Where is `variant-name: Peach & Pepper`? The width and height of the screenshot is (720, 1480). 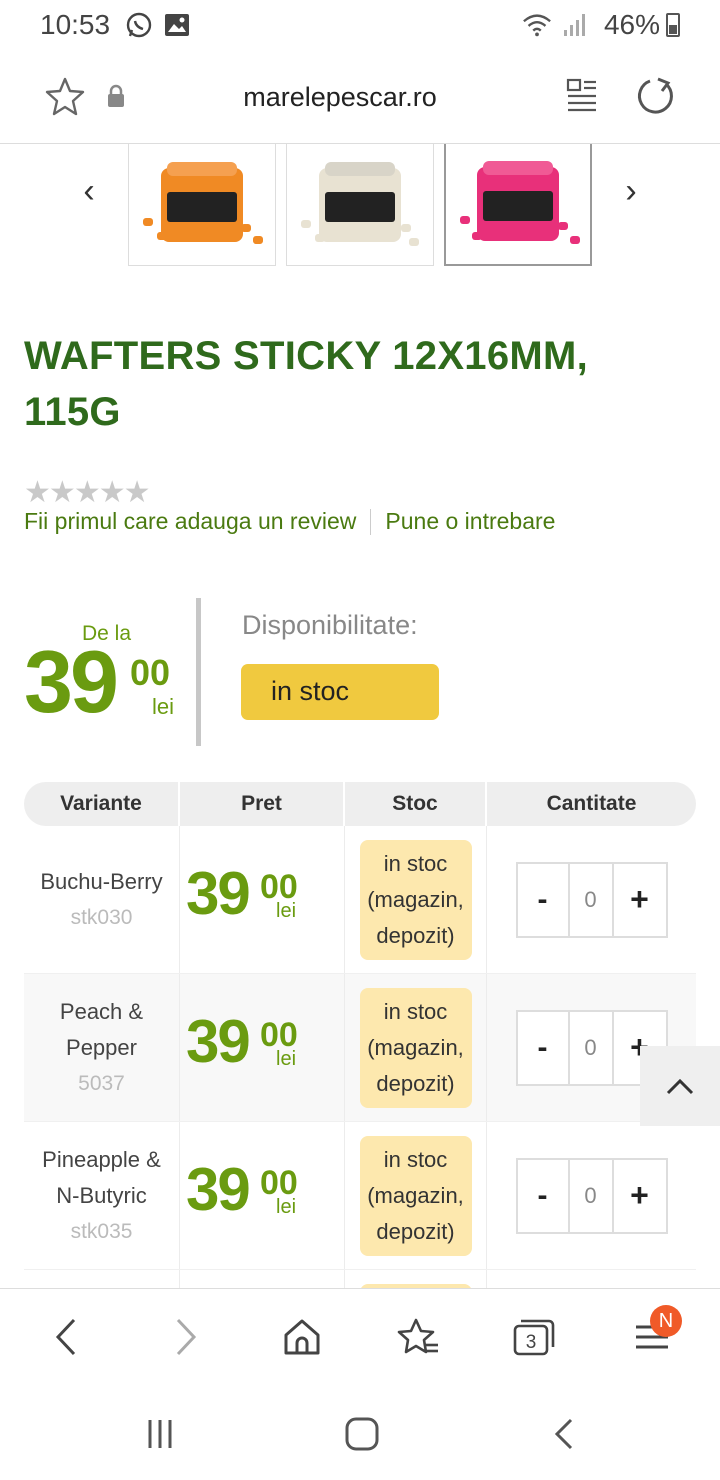
variant-name: Peach & Pepper is located at coordinates (101, 1029).